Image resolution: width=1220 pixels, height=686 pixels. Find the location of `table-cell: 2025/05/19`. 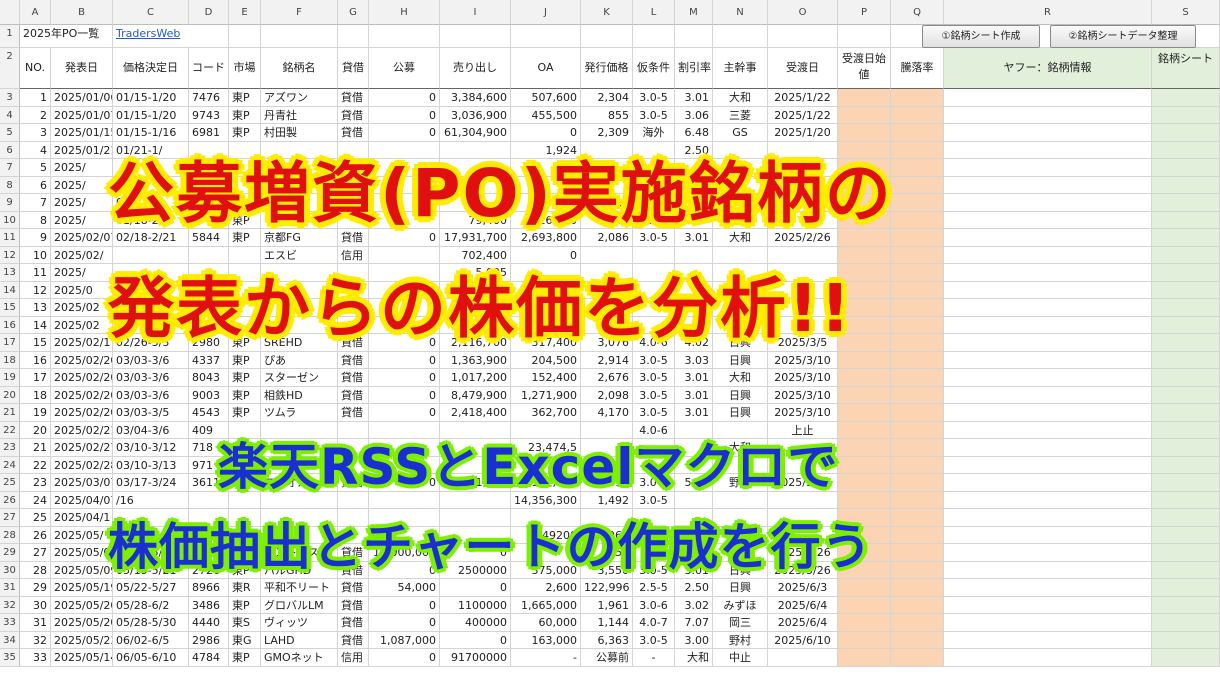

table-cell: 2025/05/19 is located at coordinates (82, 588).